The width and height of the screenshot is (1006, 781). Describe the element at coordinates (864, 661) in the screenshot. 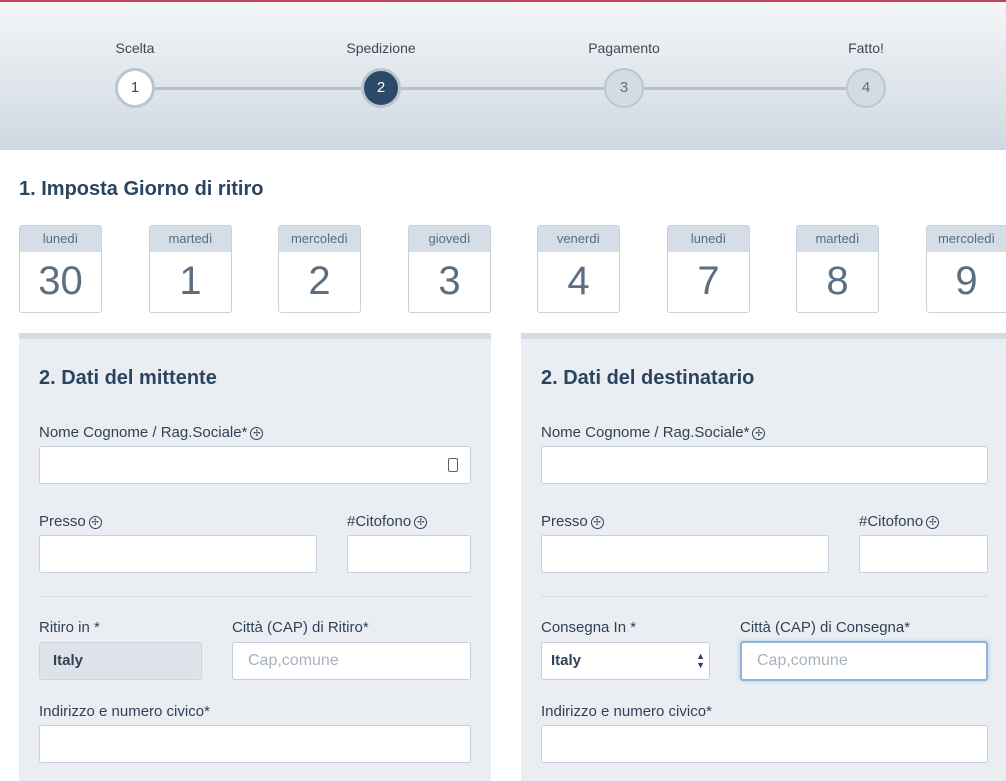

I see `recipient-city-input` at that location.